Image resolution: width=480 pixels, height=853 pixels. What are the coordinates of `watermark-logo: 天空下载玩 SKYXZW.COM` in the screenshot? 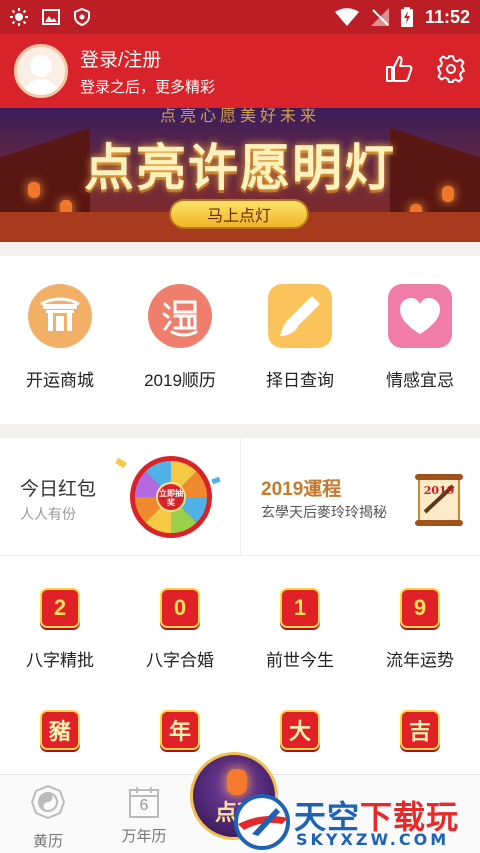 It's located at (356, 821).